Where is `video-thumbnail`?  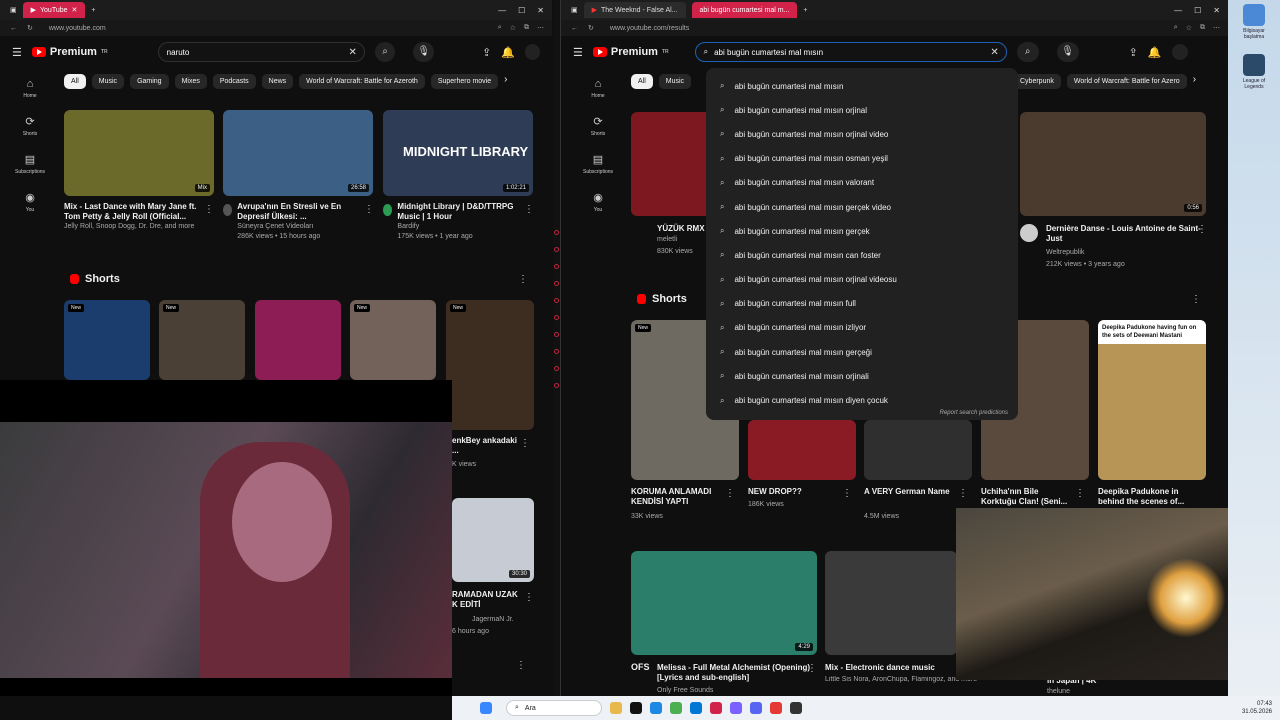
video-thumbnail is located at coordinates (891, 603).